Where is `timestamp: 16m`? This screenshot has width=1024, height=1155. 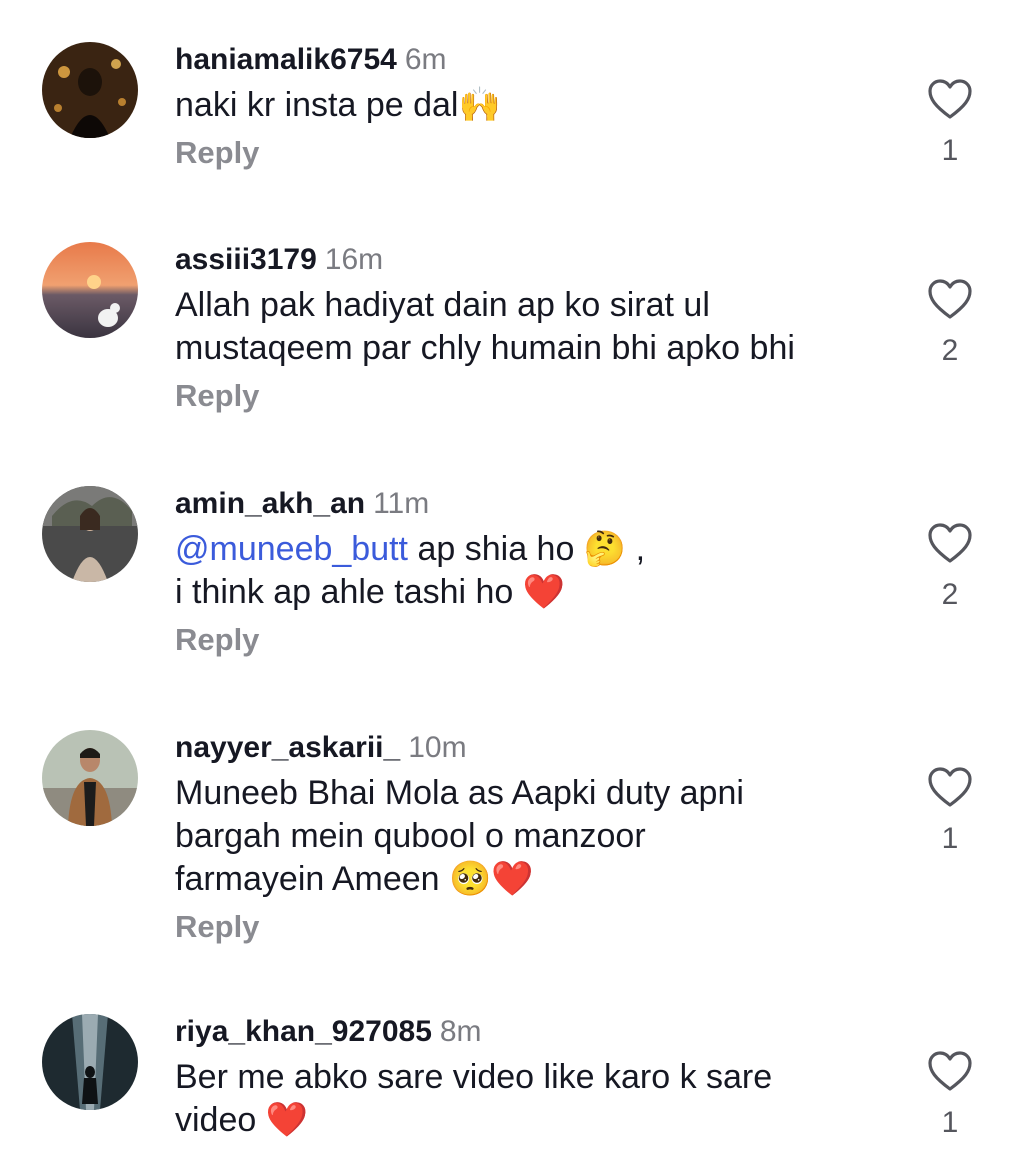
timestamp: 16m is located at coordinates (354, 259).